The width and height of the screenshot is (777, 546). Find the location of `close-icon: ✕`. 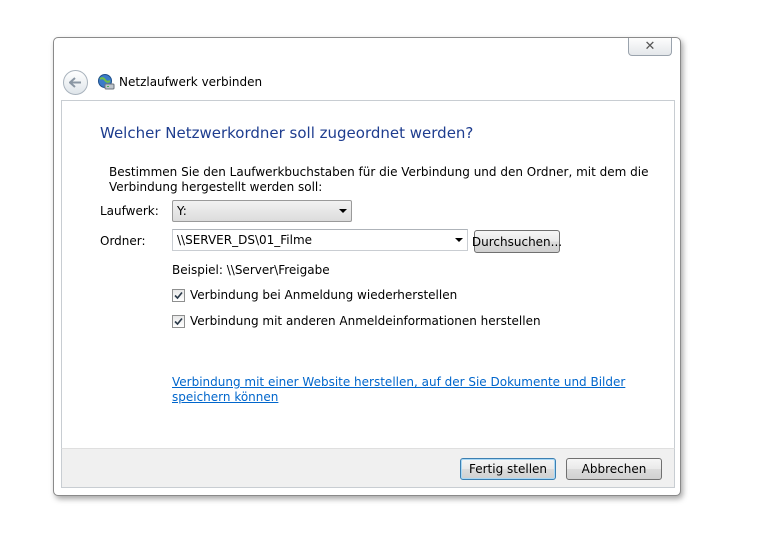

close-icon: ✕ is located at coordinates (650, 46).